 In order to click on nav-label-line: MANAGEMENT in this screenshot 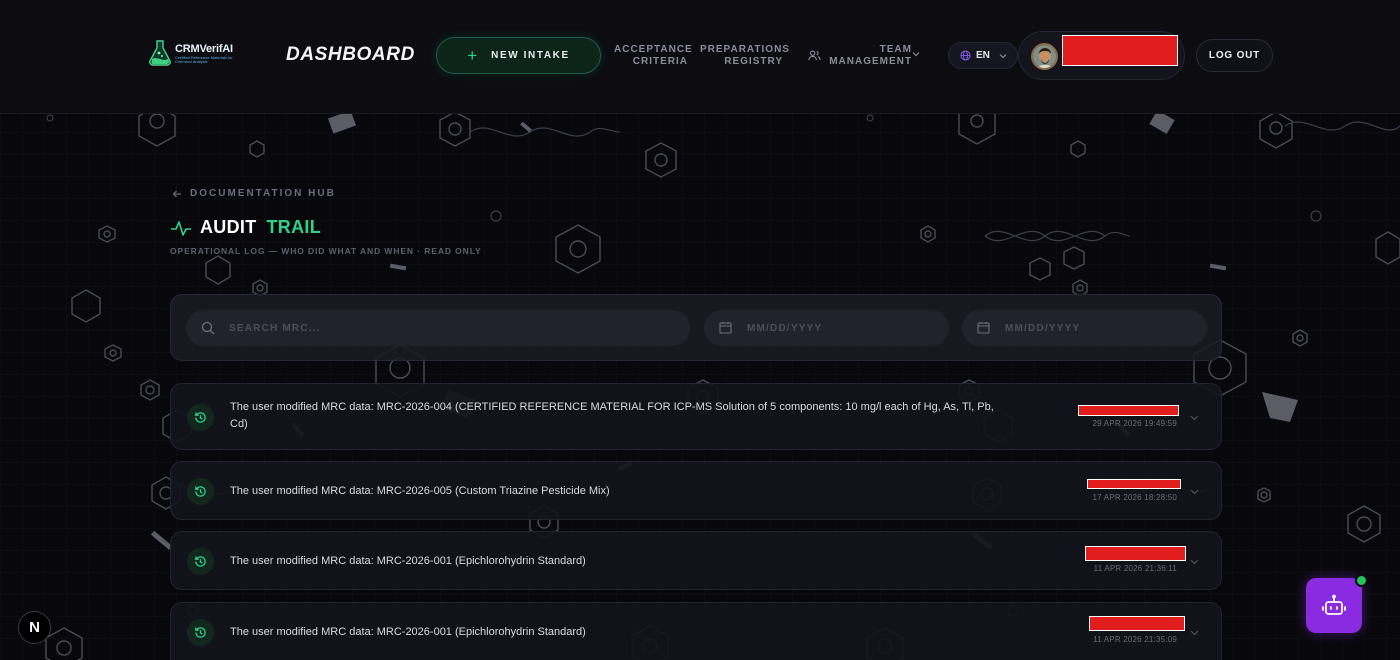, I will do `click(870, 61)`.